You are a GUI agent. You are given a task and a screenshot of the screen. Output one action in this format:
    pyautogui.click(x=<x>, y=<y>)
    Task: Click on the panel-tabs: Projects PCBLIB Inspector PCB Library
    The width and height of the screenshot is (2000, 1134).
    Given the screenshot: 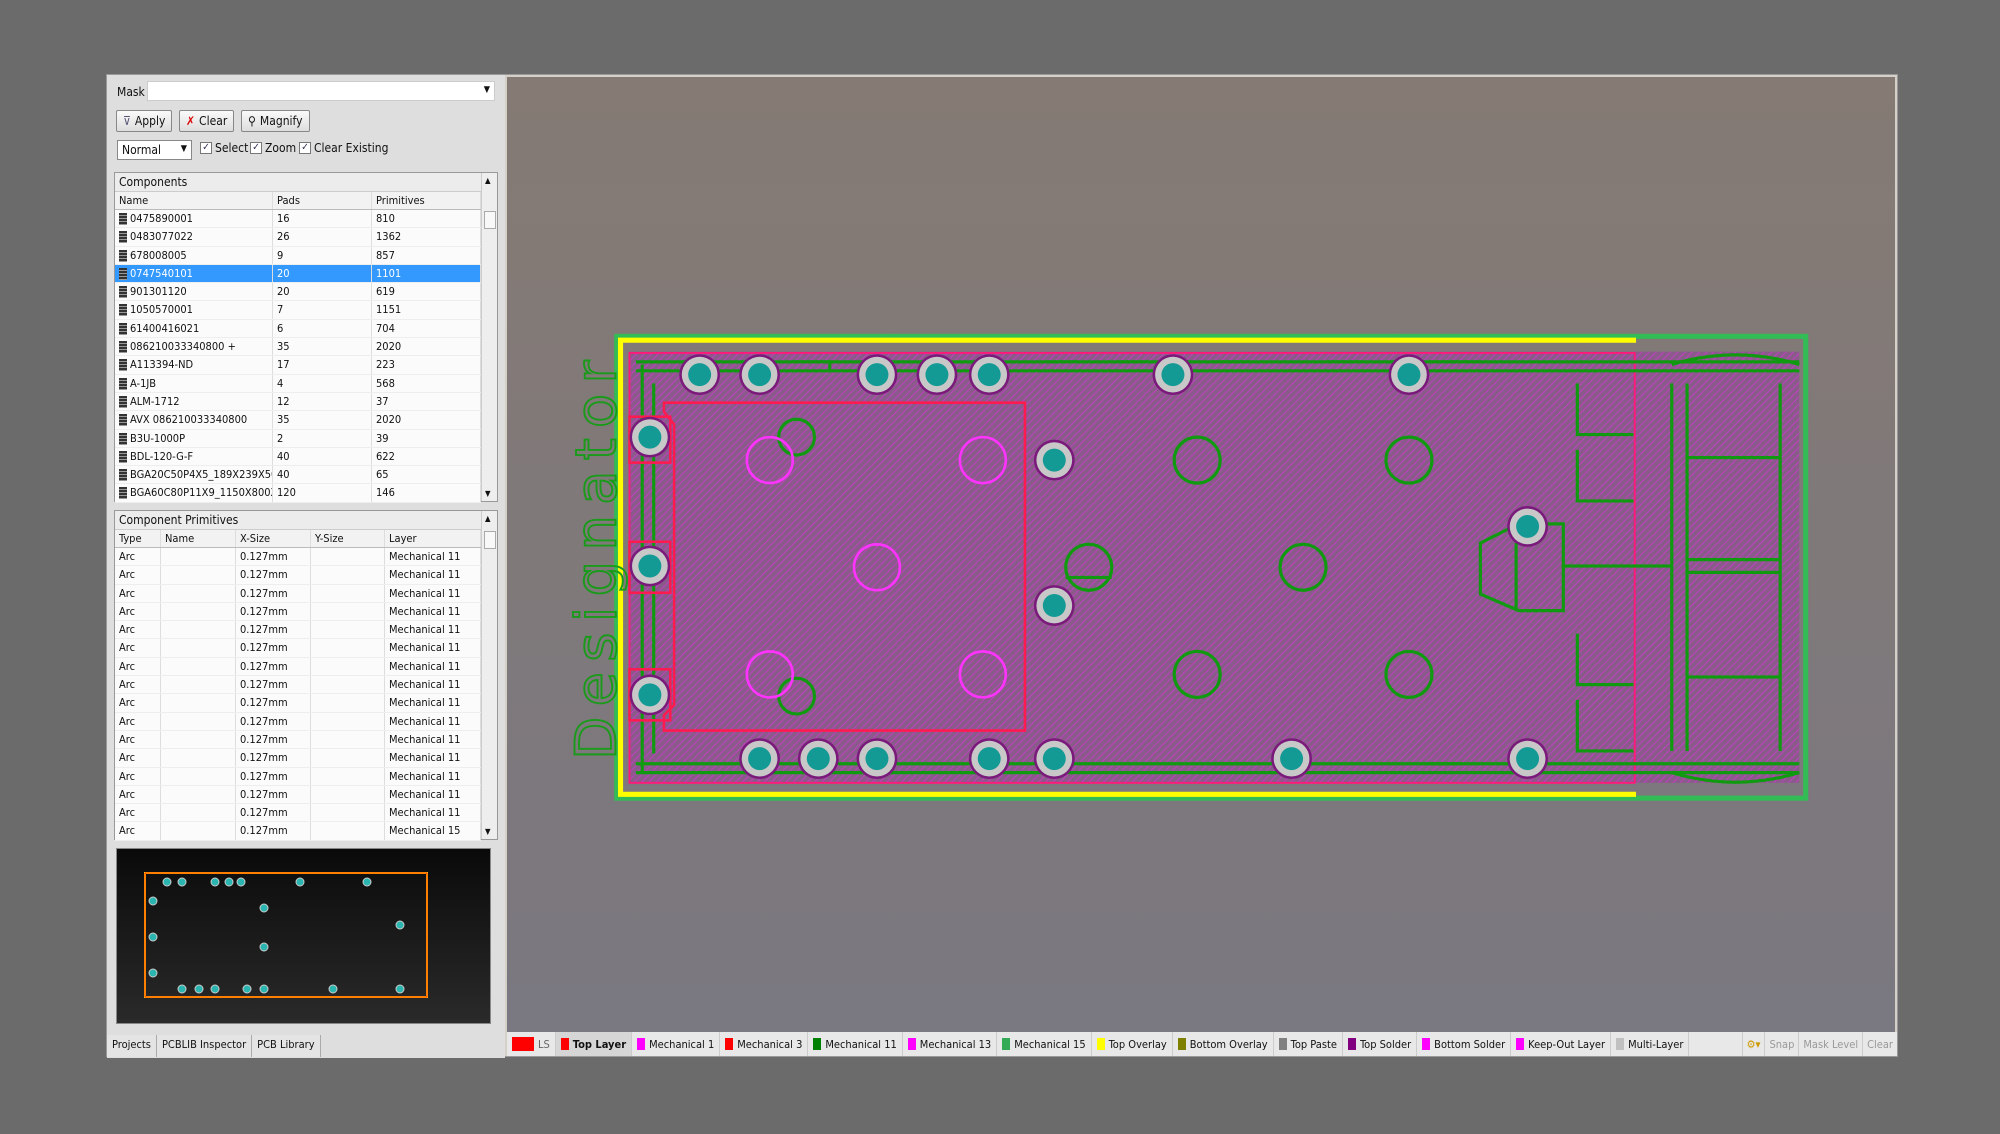 What is the action you would take?
    pyautogui.click(x=214, y=1046)
    